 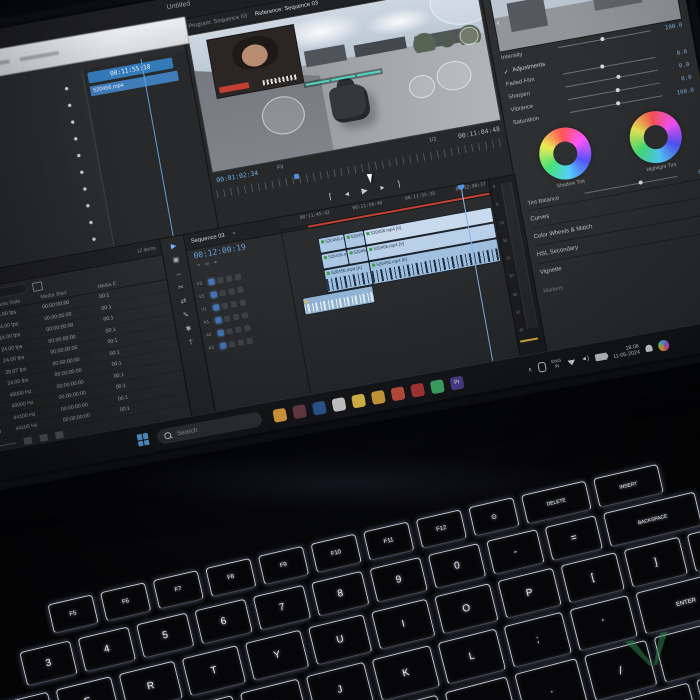 I want to click on volume-icon: ◄), so click(x=585, y=359).